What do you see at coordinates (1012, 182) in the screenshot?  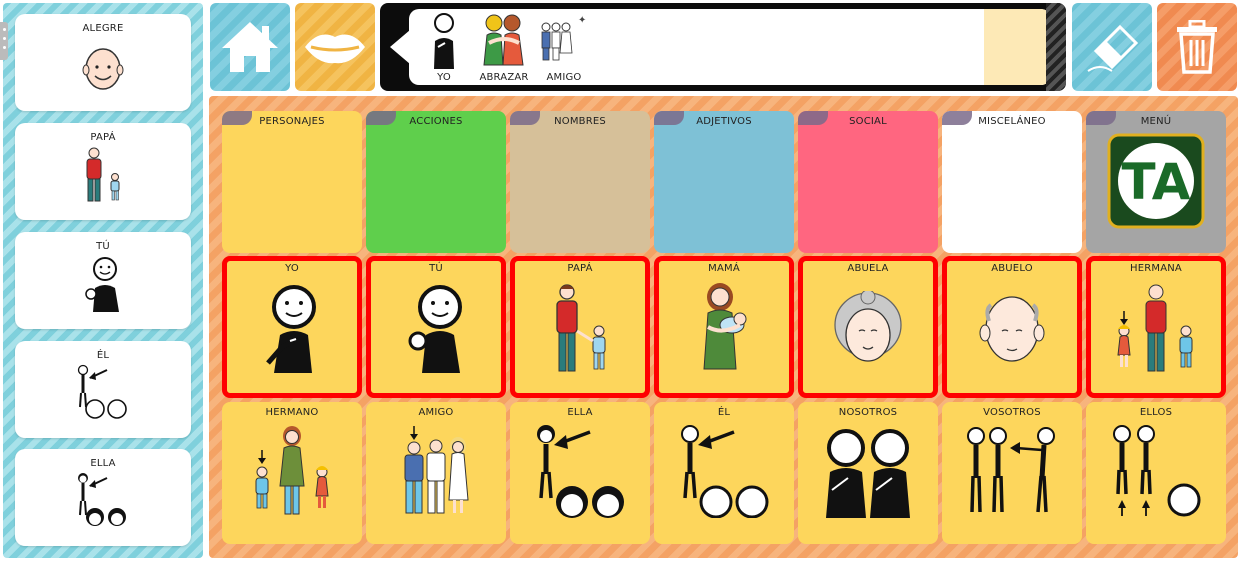 I see `category-miscelaneo: MISCELÁNEO` at bounding box center [1012, 182].